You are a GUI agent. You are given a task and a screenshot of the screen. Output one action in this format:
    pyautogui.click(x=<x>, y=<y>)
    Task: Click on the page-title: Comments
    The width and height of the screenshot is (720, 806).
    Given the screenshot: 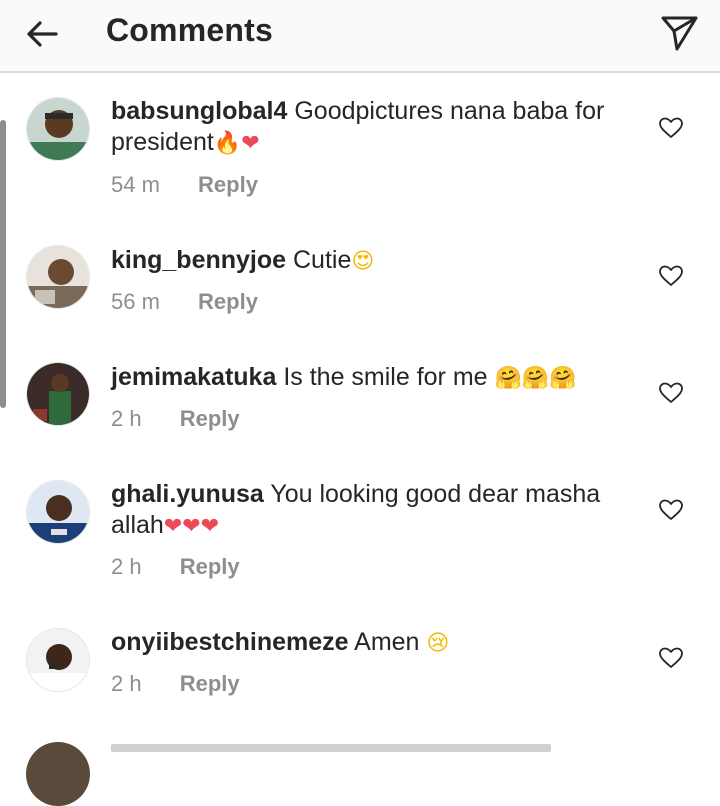 What is the action you would take?
    pyautogui.click(x=189, y=30)
    